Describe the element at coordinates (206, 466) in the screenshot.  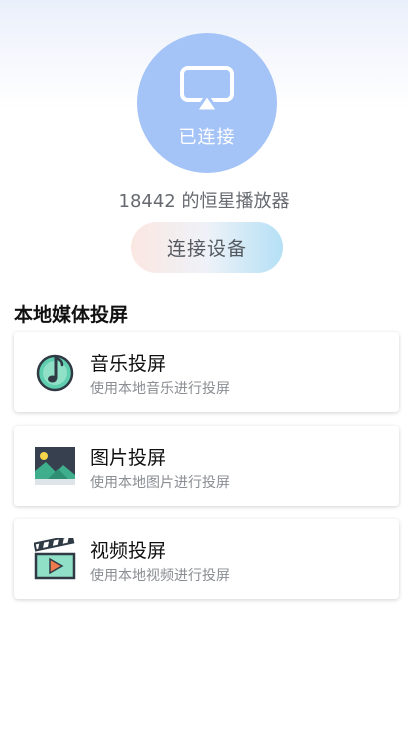
I see `picture-cast-card: 图片投屏 使用本地图片进行投屏` at that location.